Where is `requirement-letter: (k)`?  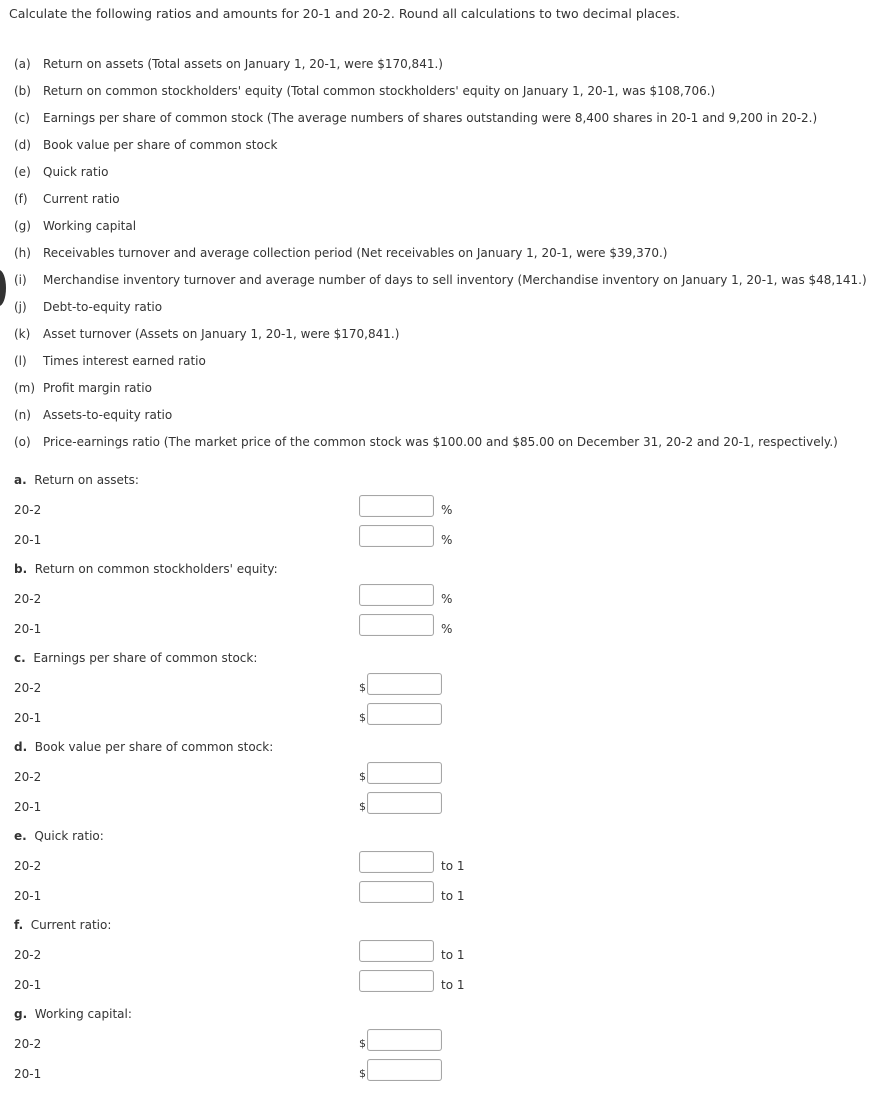
requirement-letter: (k) is located at coordinates (22, 334).